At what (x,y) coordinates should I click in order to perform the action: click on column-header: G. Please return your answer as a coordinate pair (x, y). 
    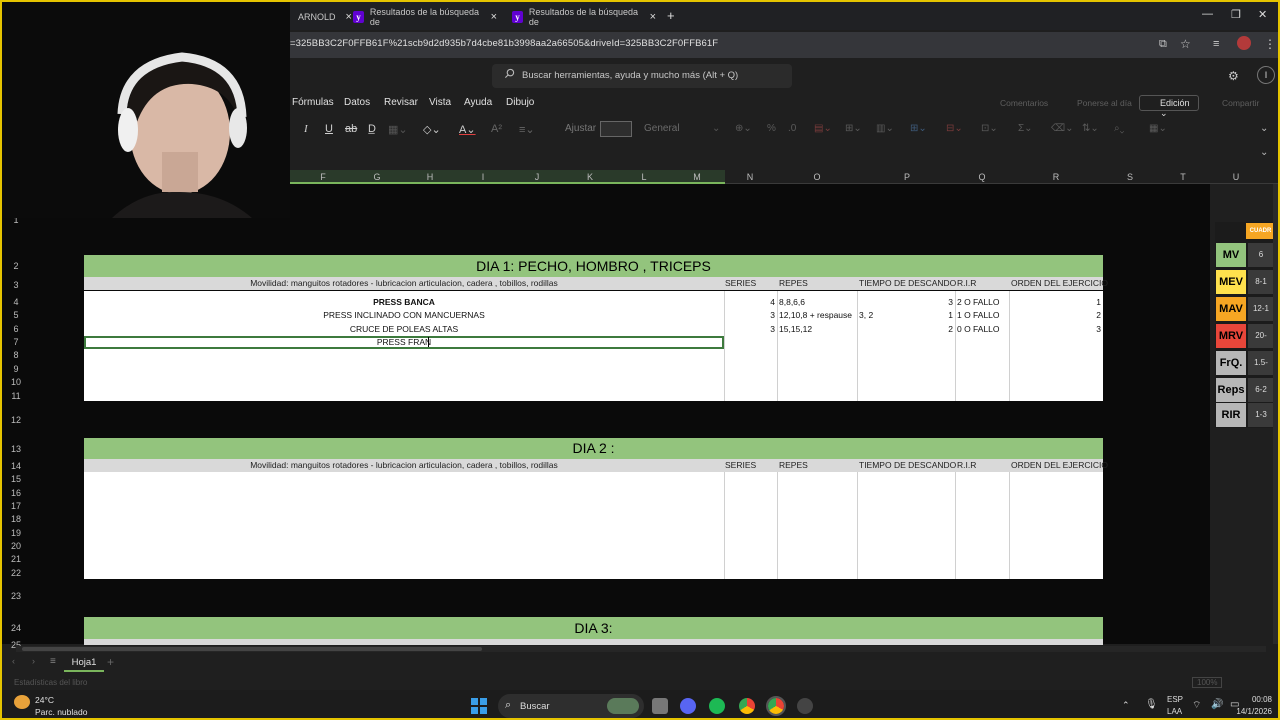
    Looking at the image, I should click on (377, 177).